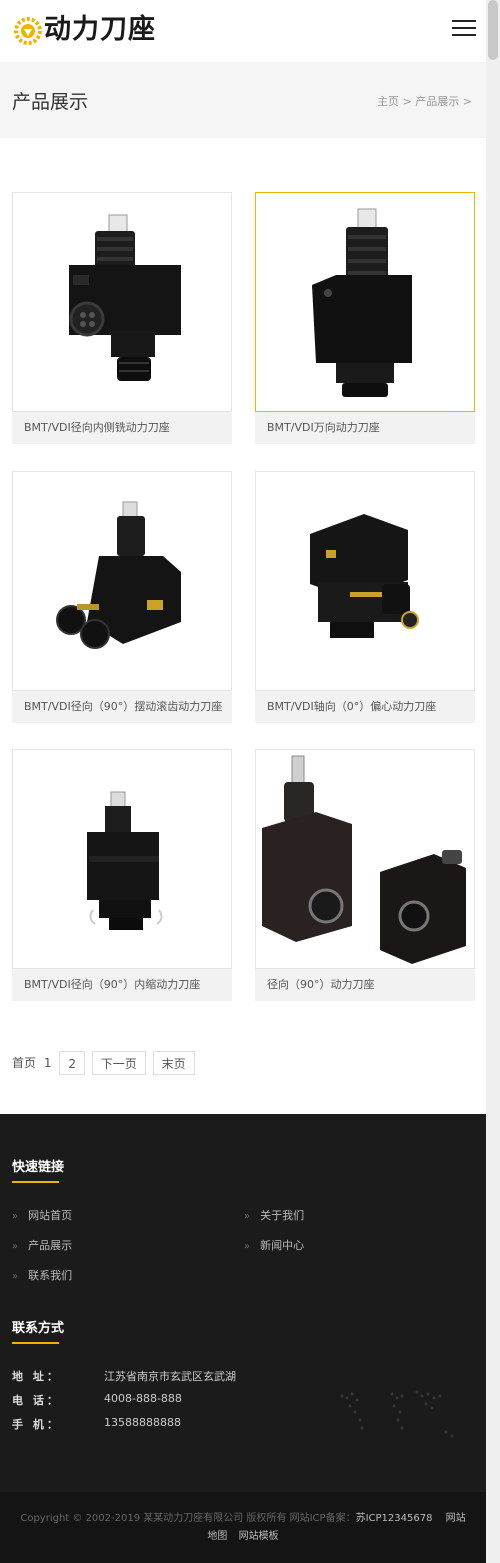  Describe the element at coordinates (388, 101) in the screenshot. I see `breadcrumb-home: 主页` at that location.